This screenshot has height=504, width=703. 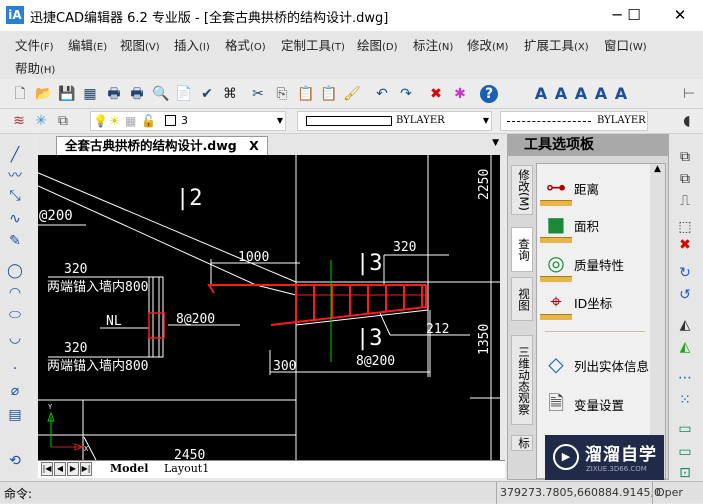 What do you see at coordinates (687, 121) in the screenshot?
I see `arc-tool-icon: ◖` at bounding box center [687, 121].